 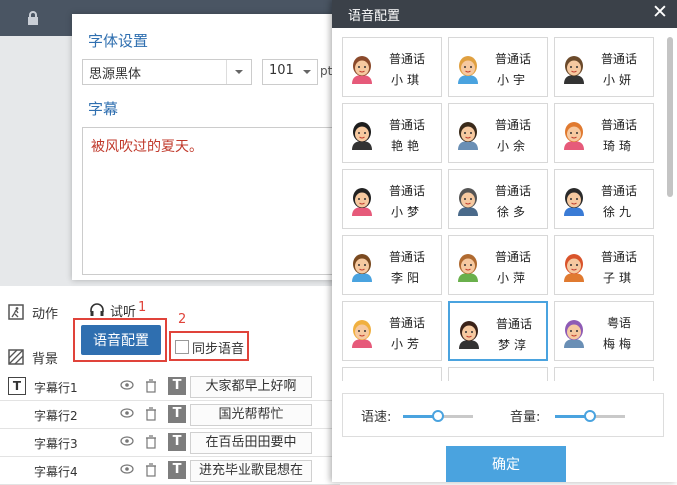 I want to click on subtitle-section-title: 字幕, so click(x=103, y=109).